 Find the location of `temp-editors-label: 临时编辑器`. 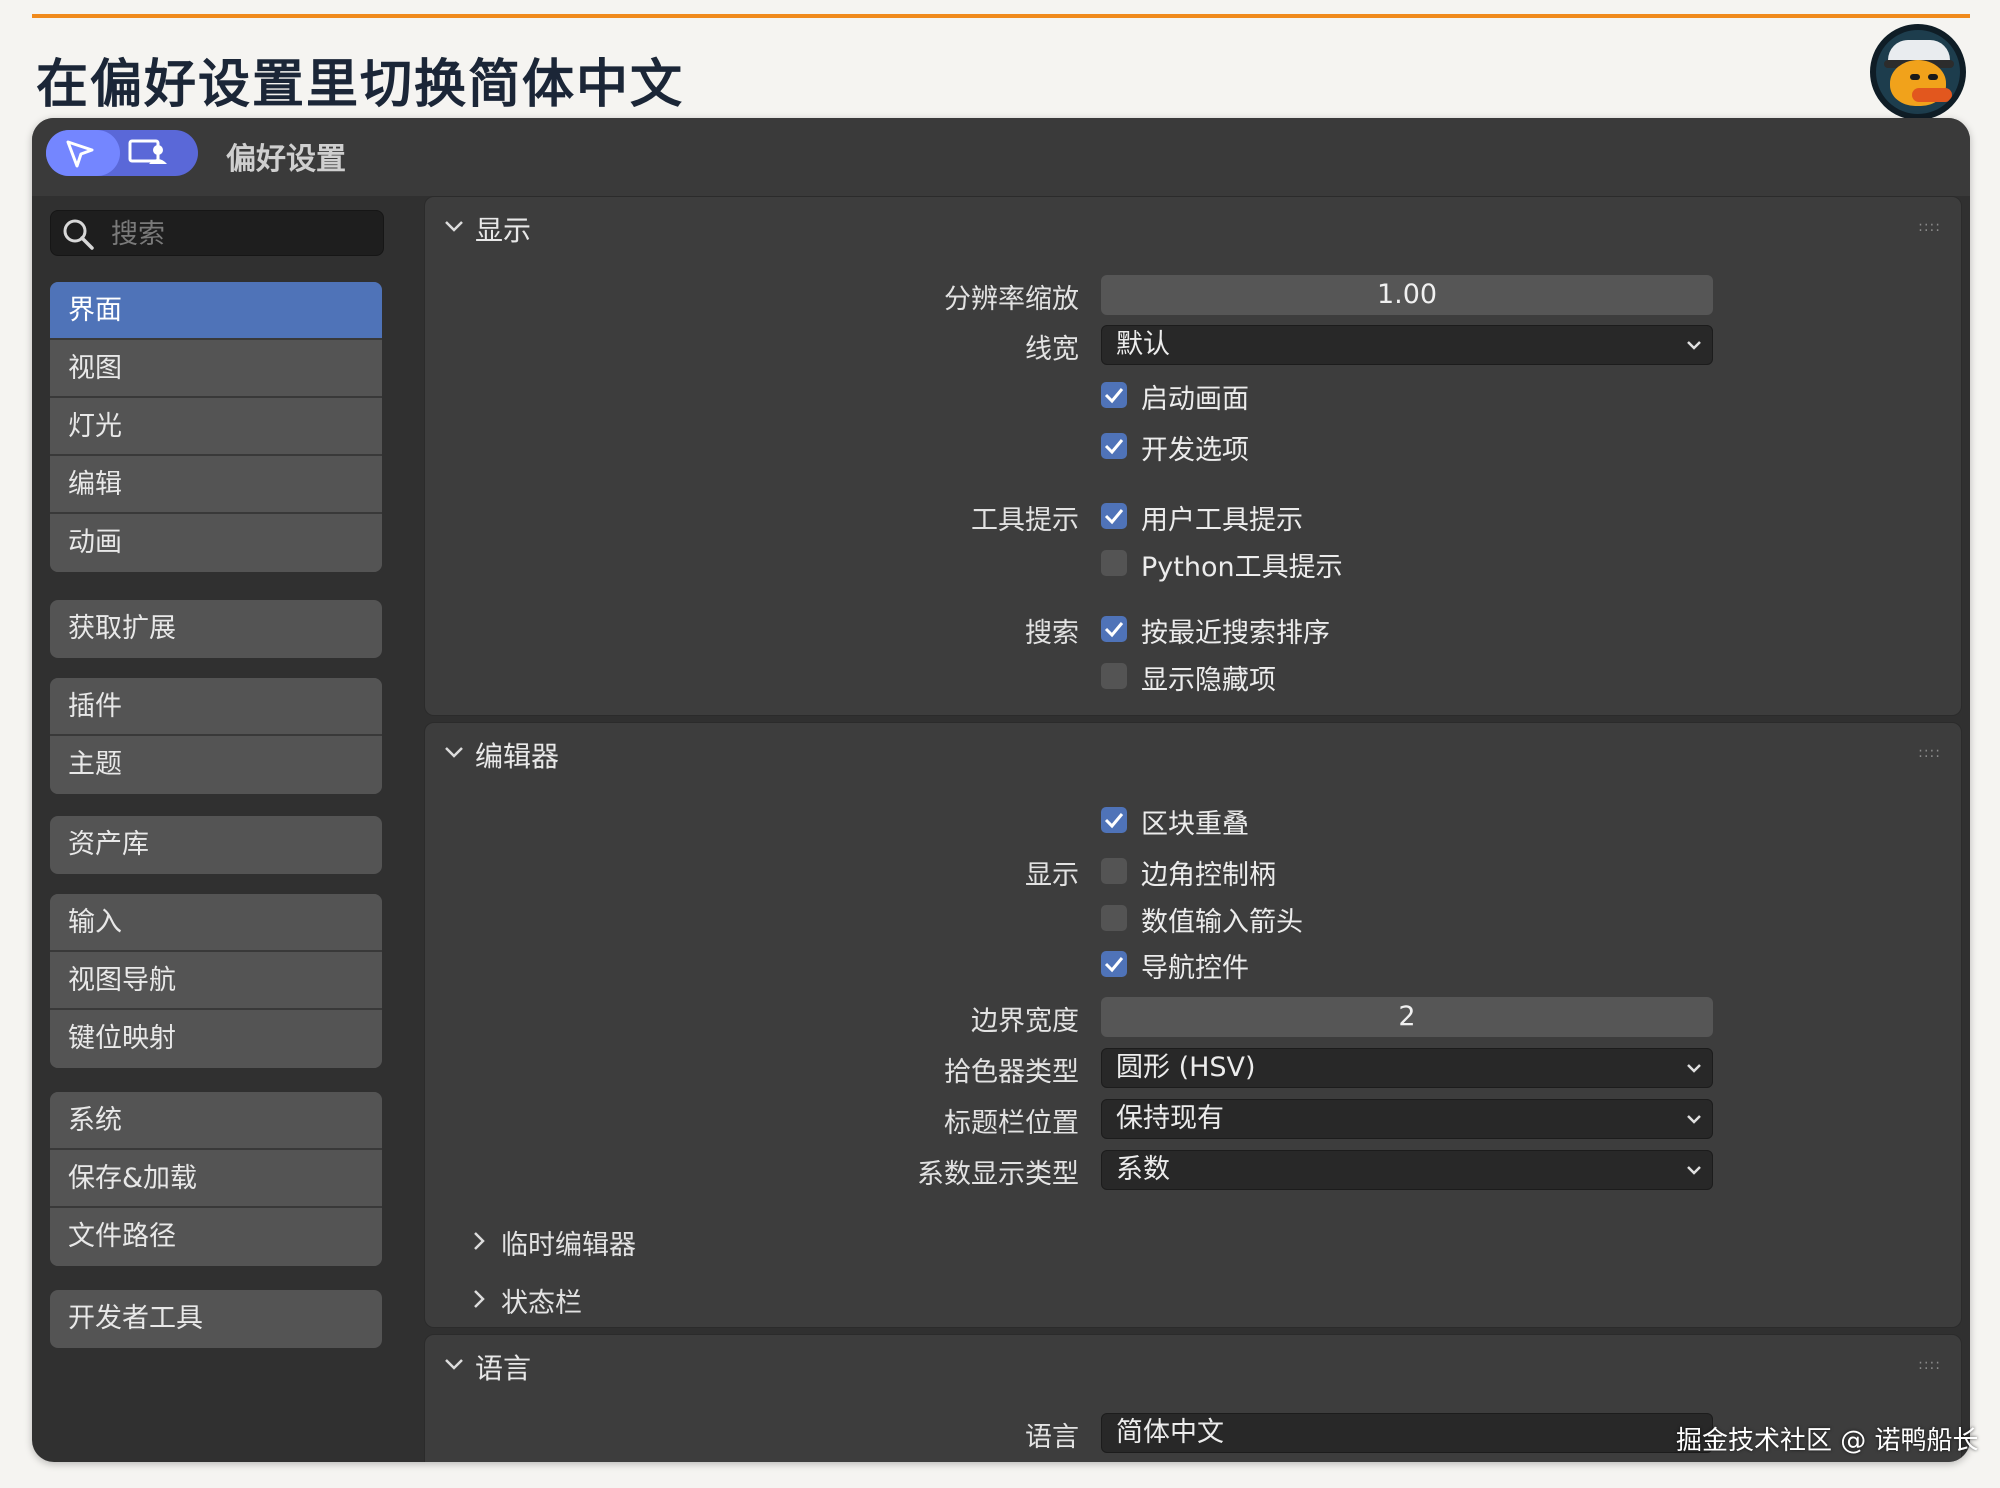

temp-editors-label: 临时编辑器 is located at coordinates (568, 1245).